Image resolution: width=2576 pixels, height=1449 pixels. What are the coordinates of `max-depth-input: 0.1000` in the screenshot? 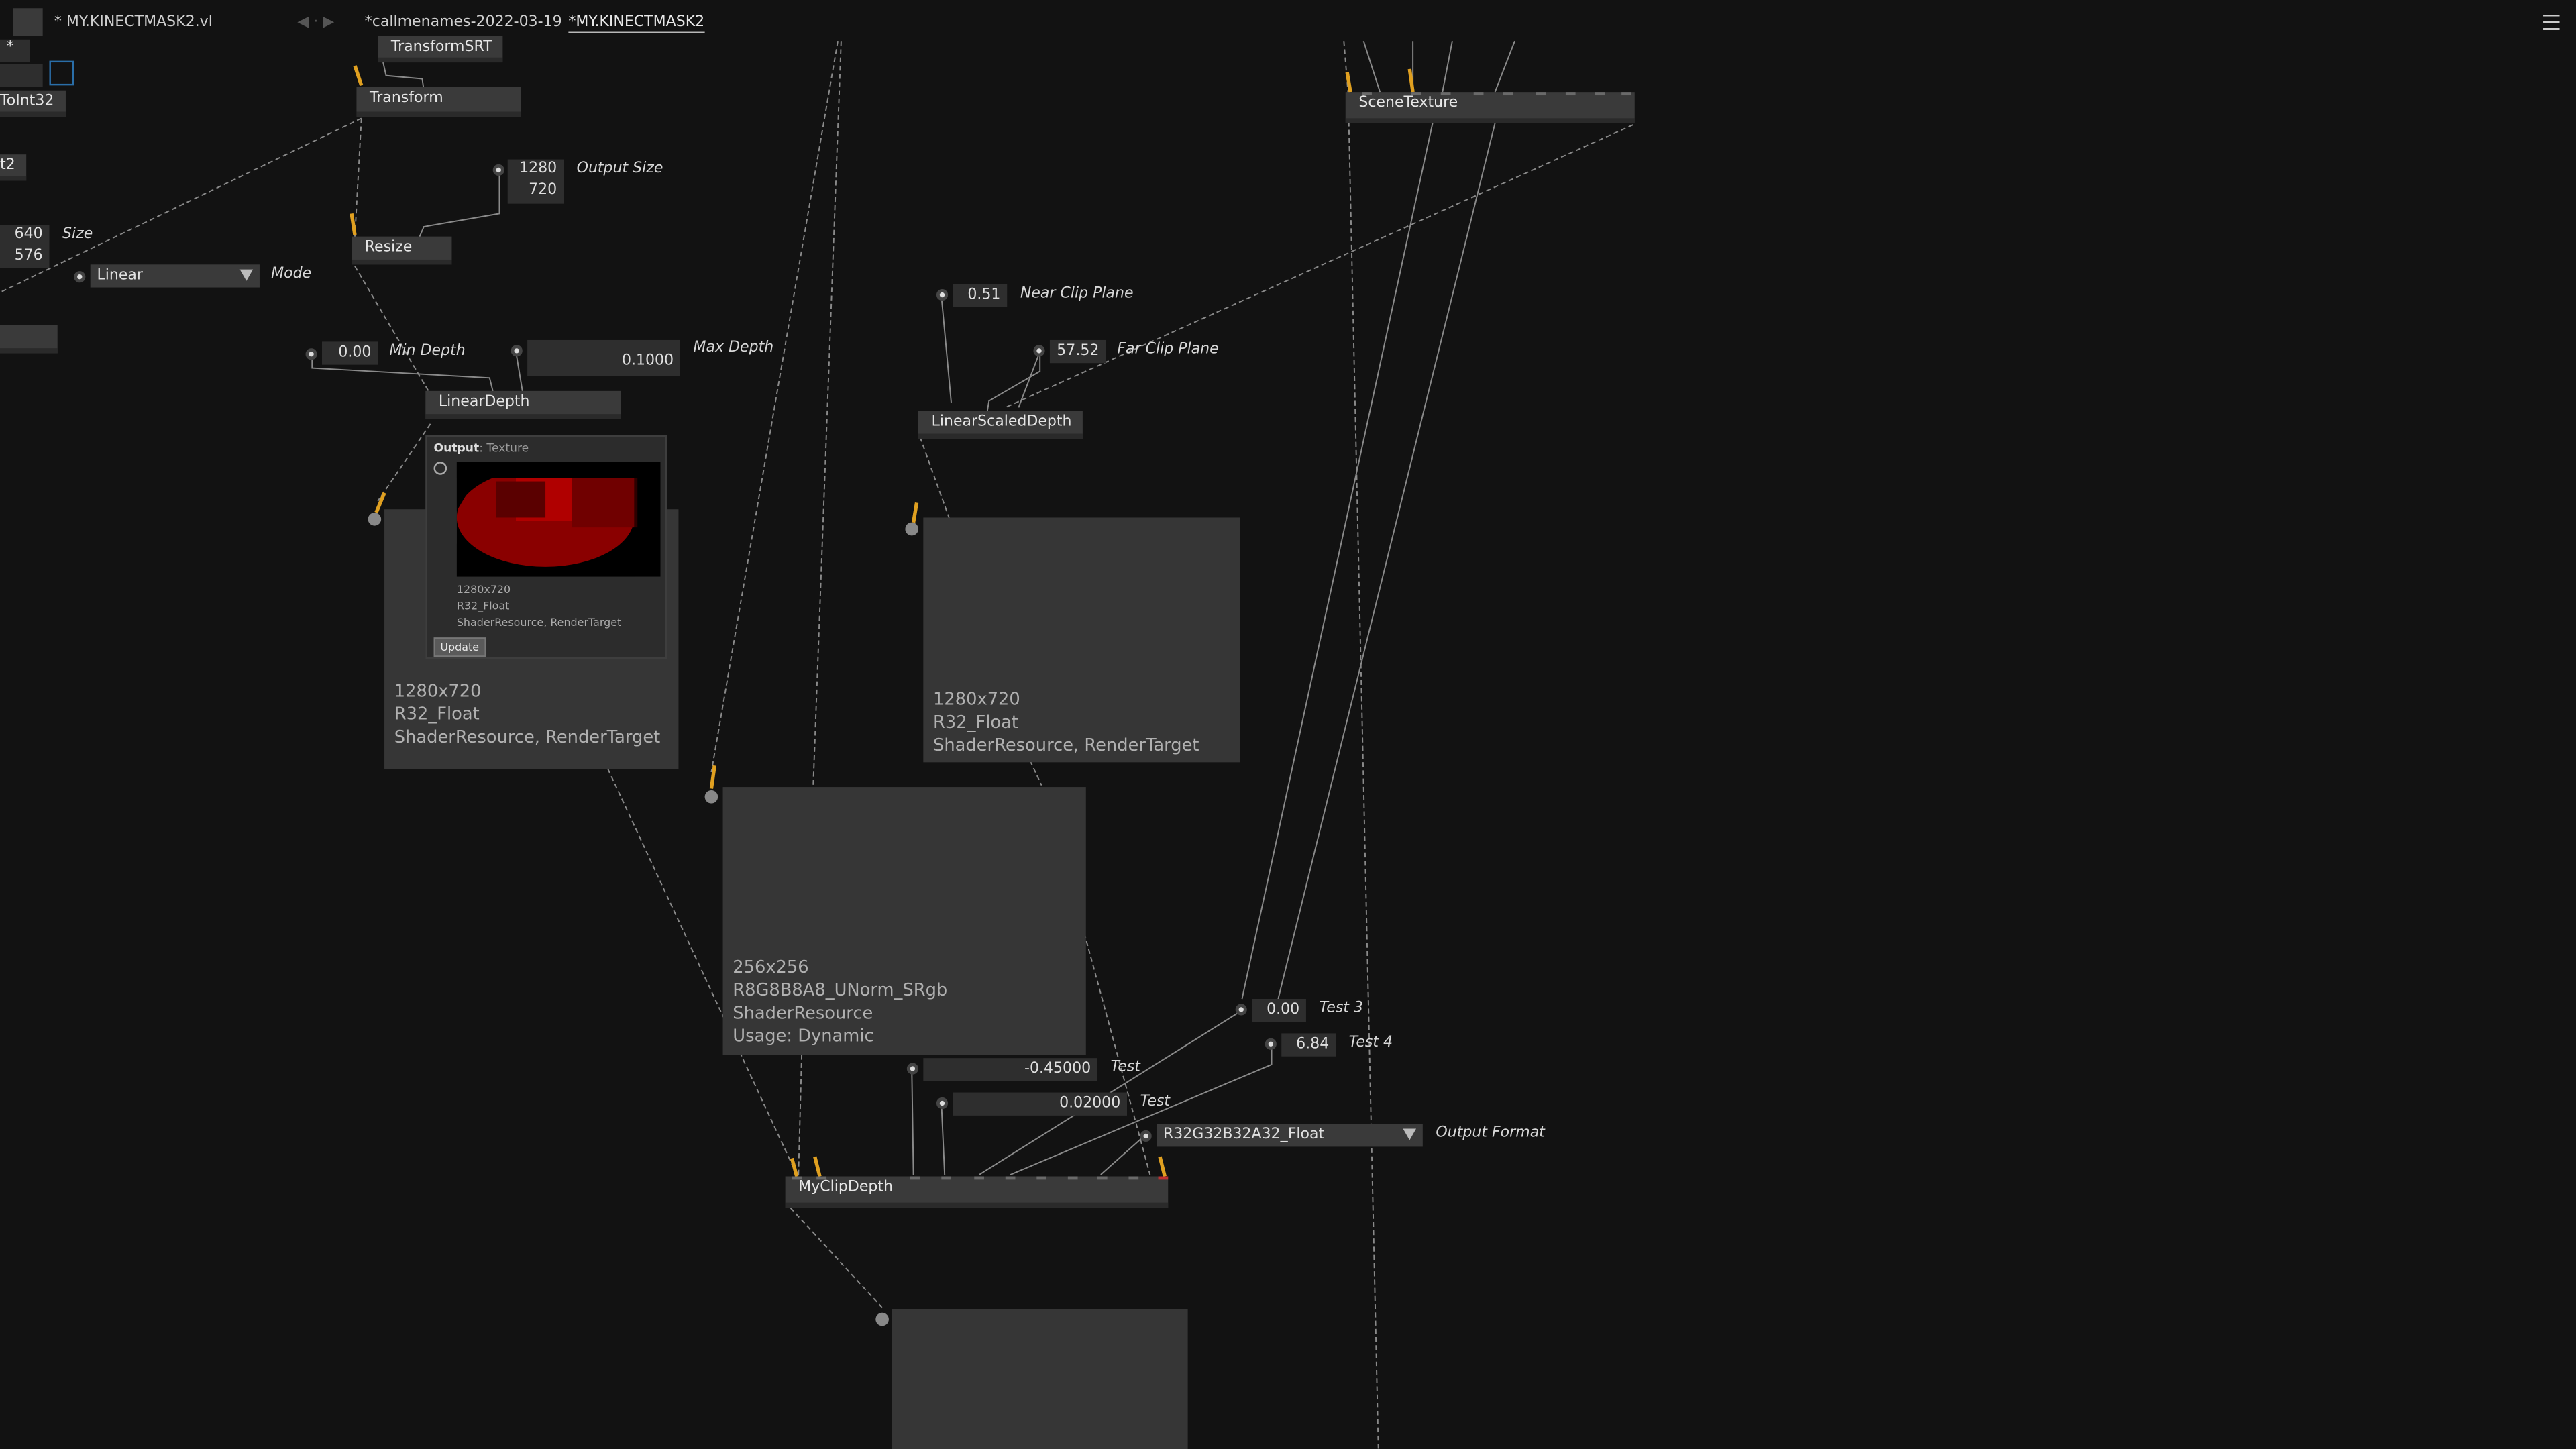 It's located at (603, 357).